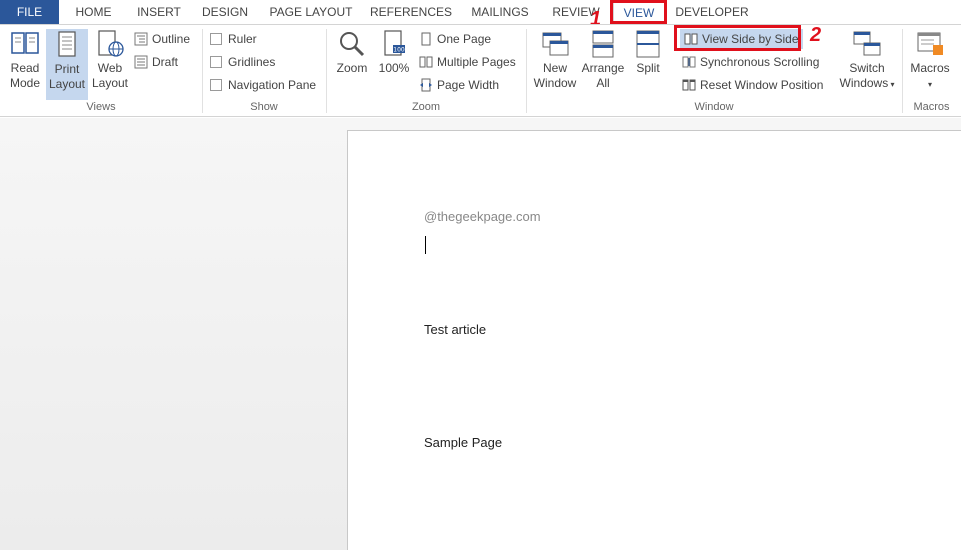 This screenshot has height=550, width=961. What do you see at coordinates (101, 107) in the screenshot?
I see `views-group-label: Views` at bounding box center [101, 107].